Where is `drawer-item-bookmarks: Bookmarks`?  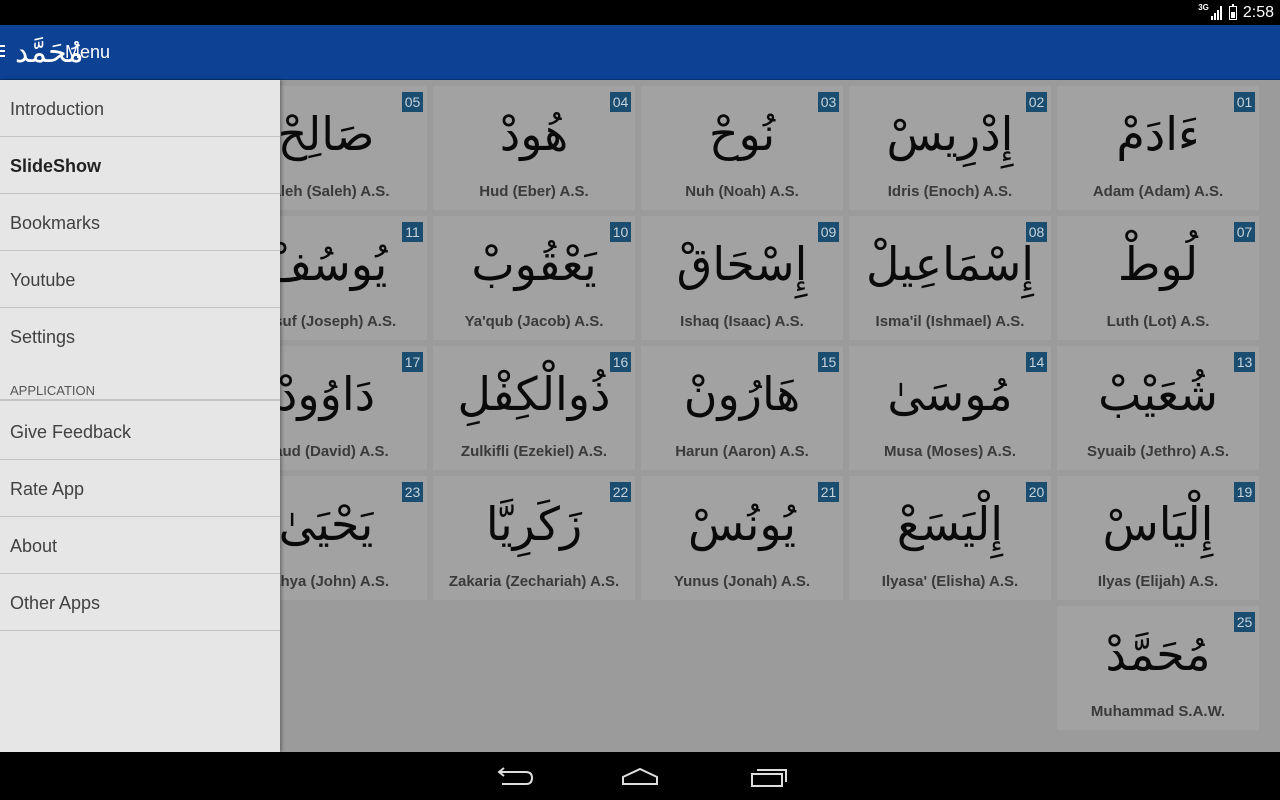 drawer-item-bookmarks: Bookmarks is located at coordinates (140, 222).